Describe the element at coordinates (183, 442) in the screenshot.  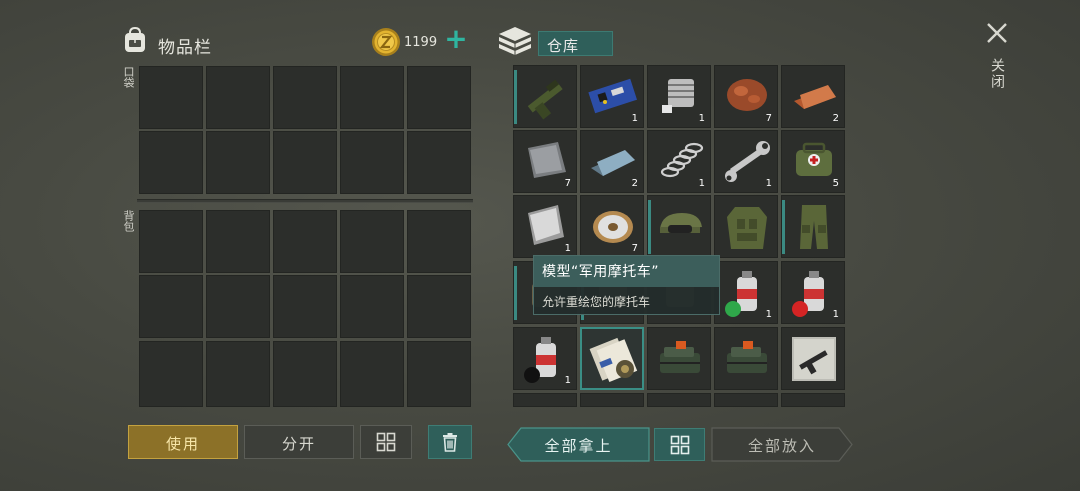
I see `use-button: 使用` at that location.